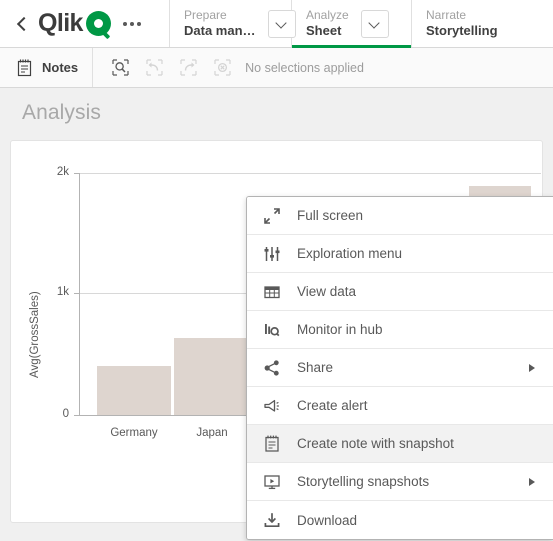  Describe the element at coordinates (65, 414) in the screenshot. I see `y-tick-label-0: 0` at that location.